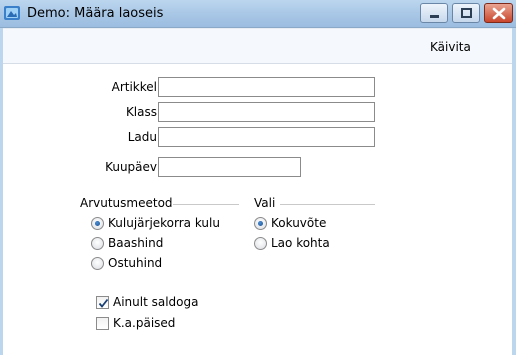 The height and width of the screenshot is (355, 516). I want to click on ladu-label: Ladu, so click(142, 137).